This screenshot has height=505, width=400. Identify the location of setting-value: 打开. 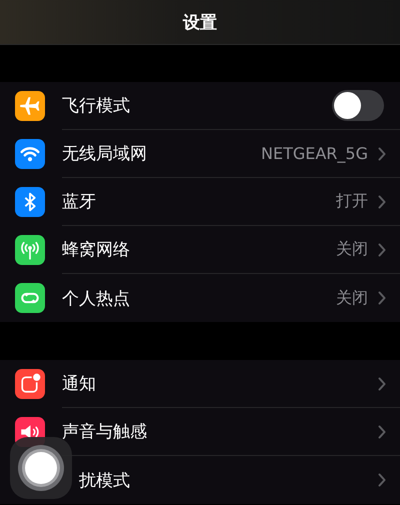
(352, 201).